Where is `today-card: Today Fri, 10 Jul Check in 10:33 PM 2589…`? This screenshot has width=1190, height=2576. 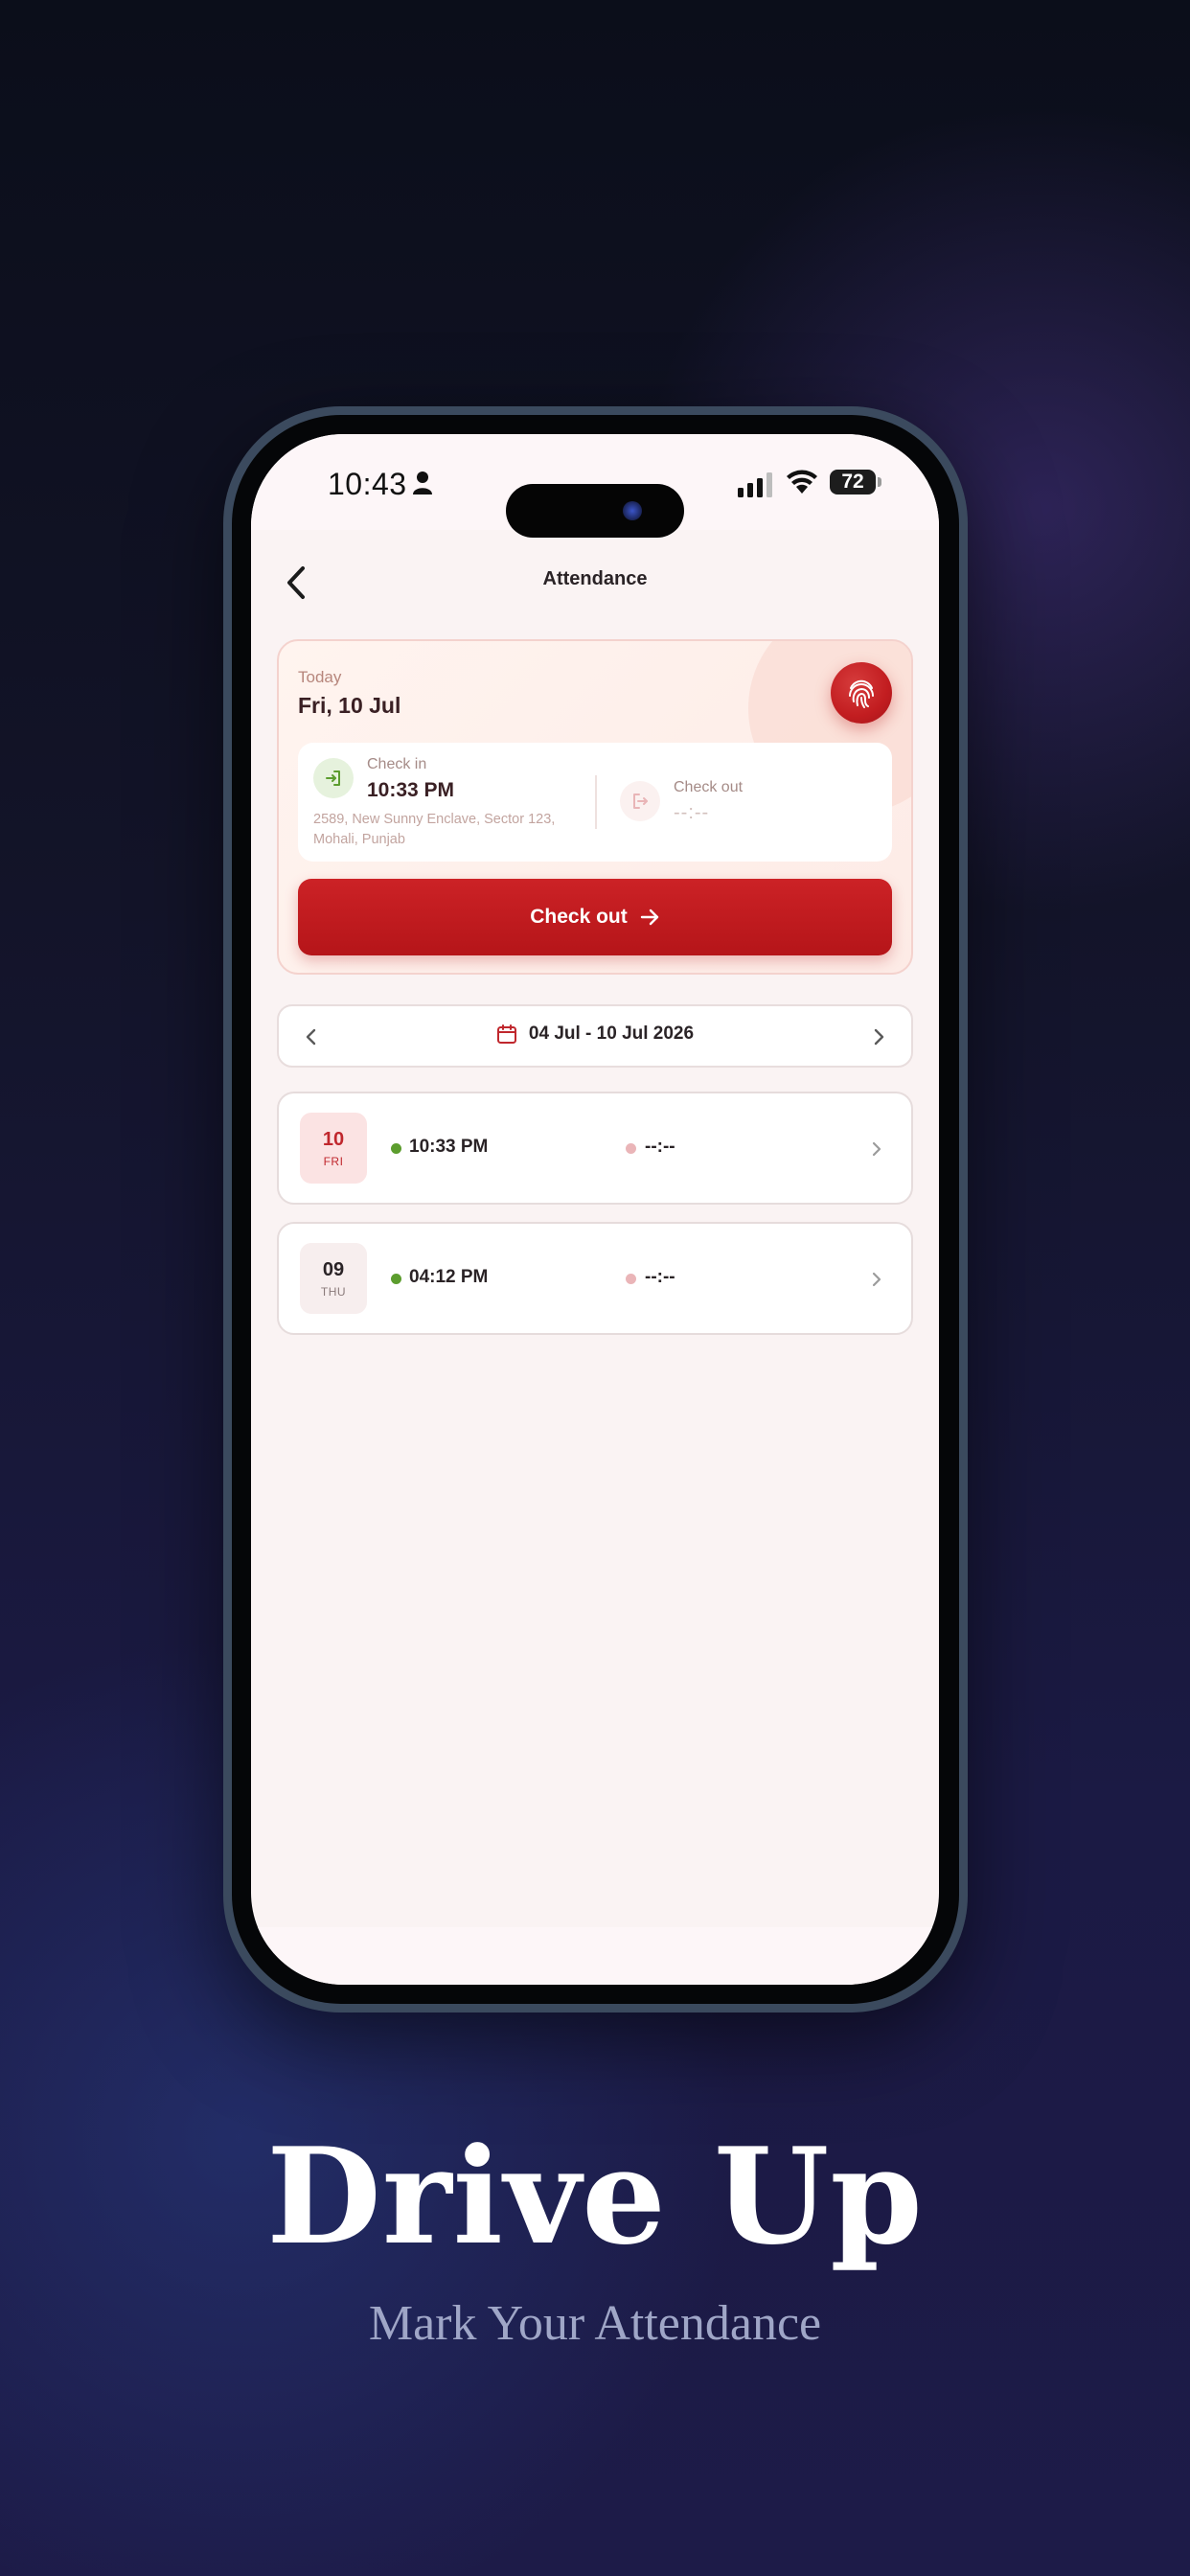
today-card: Today Fri, 10 Jul Check in 10:33 PM 2589… is located at coordinates (595, 807).